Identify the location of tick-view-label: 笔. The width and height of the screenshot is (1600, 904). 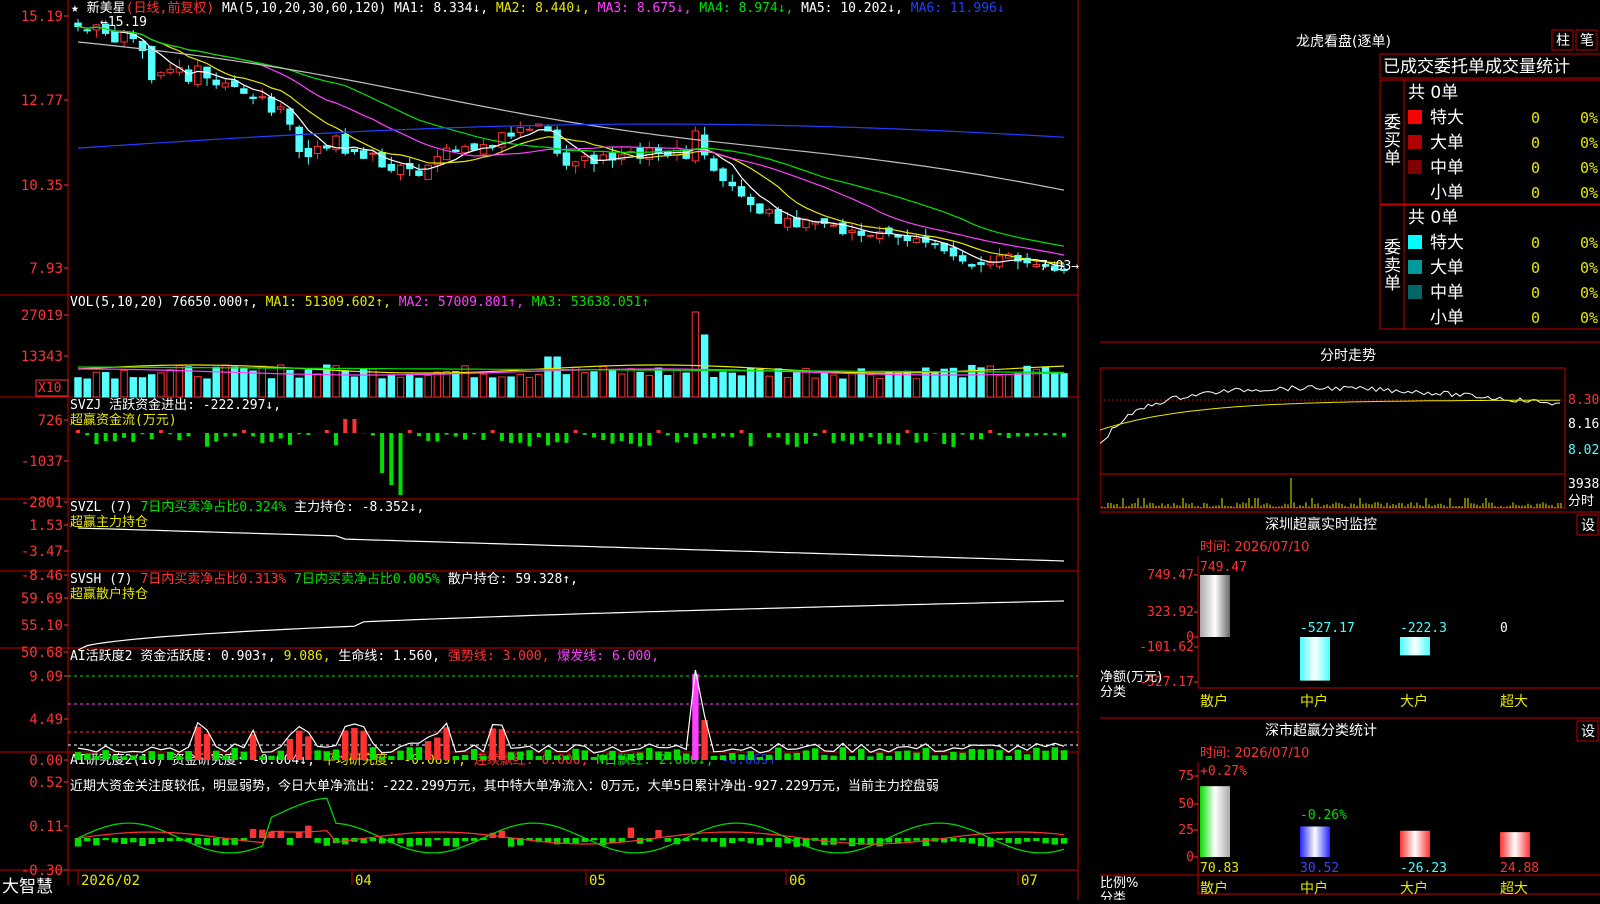
(1587, 41).